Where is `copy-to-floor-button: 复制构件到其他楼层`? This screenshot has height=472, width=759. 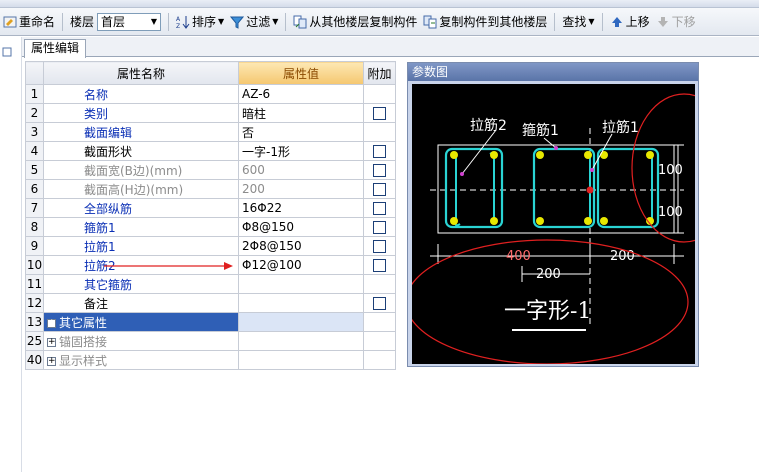 copy-to-floor-button: 复制构件到其他楼层 is located at coordinates (485, 22).